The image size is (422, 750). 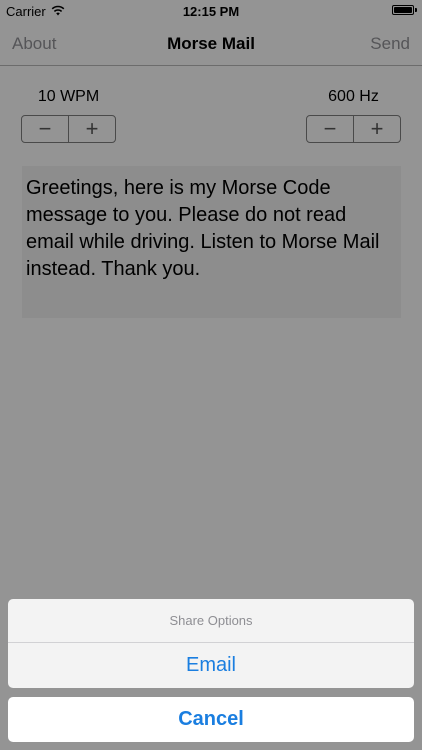 What do you see at coordinates (211, 665) in the screenshot?
I see `email-option-button: Email` at bounding box center [211, 665].